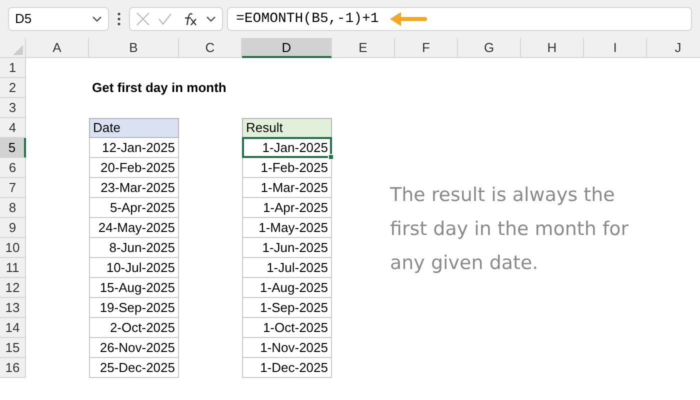 This screenshot has width=700, height=400. Describe the element at coordinates (134, 148) in the screenshot. I see `table-cell: 12-Jan-2025` at that location.